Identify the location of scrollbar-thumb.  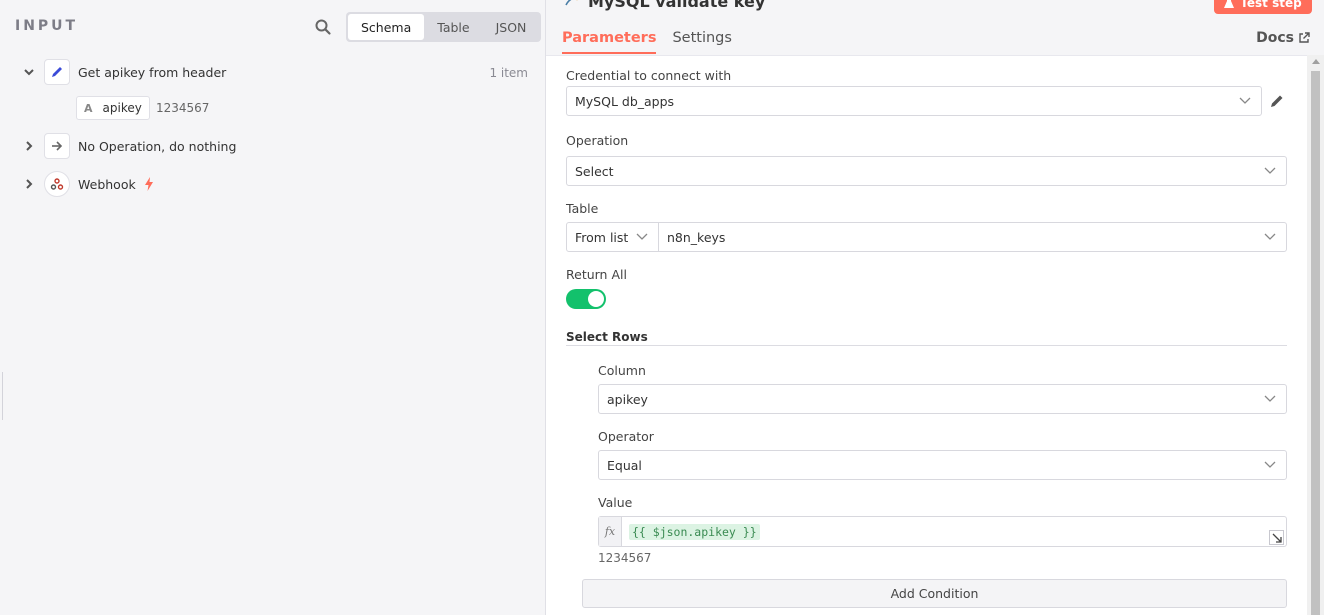
(1315, 343).